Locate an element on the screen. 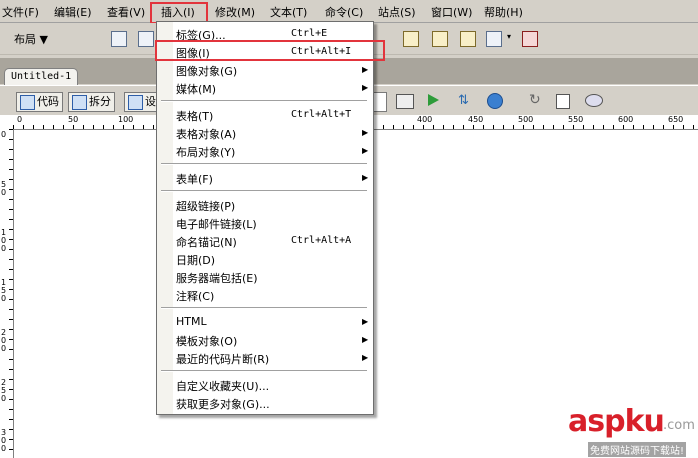  menu-window: 窗口(W) is located at coordinates (451, 12).